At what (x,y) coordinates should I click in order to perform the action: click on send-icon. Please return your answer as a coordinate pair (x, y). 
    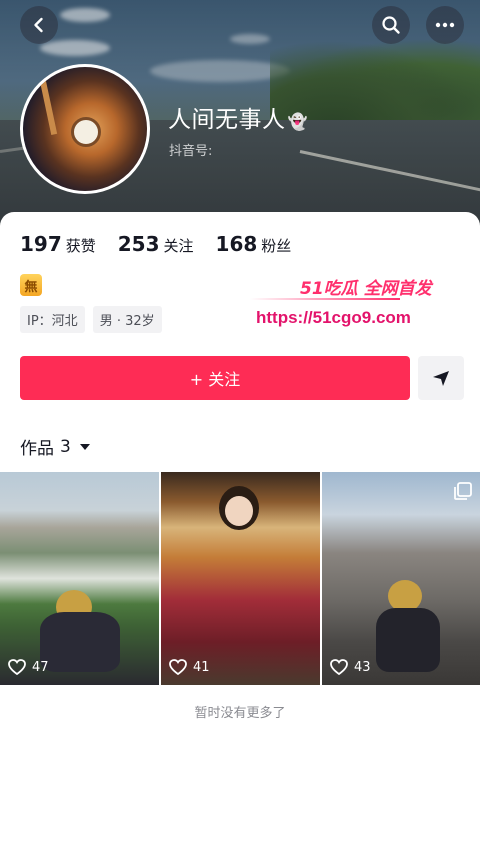
    Looking at the image, I should click on (441, 378).